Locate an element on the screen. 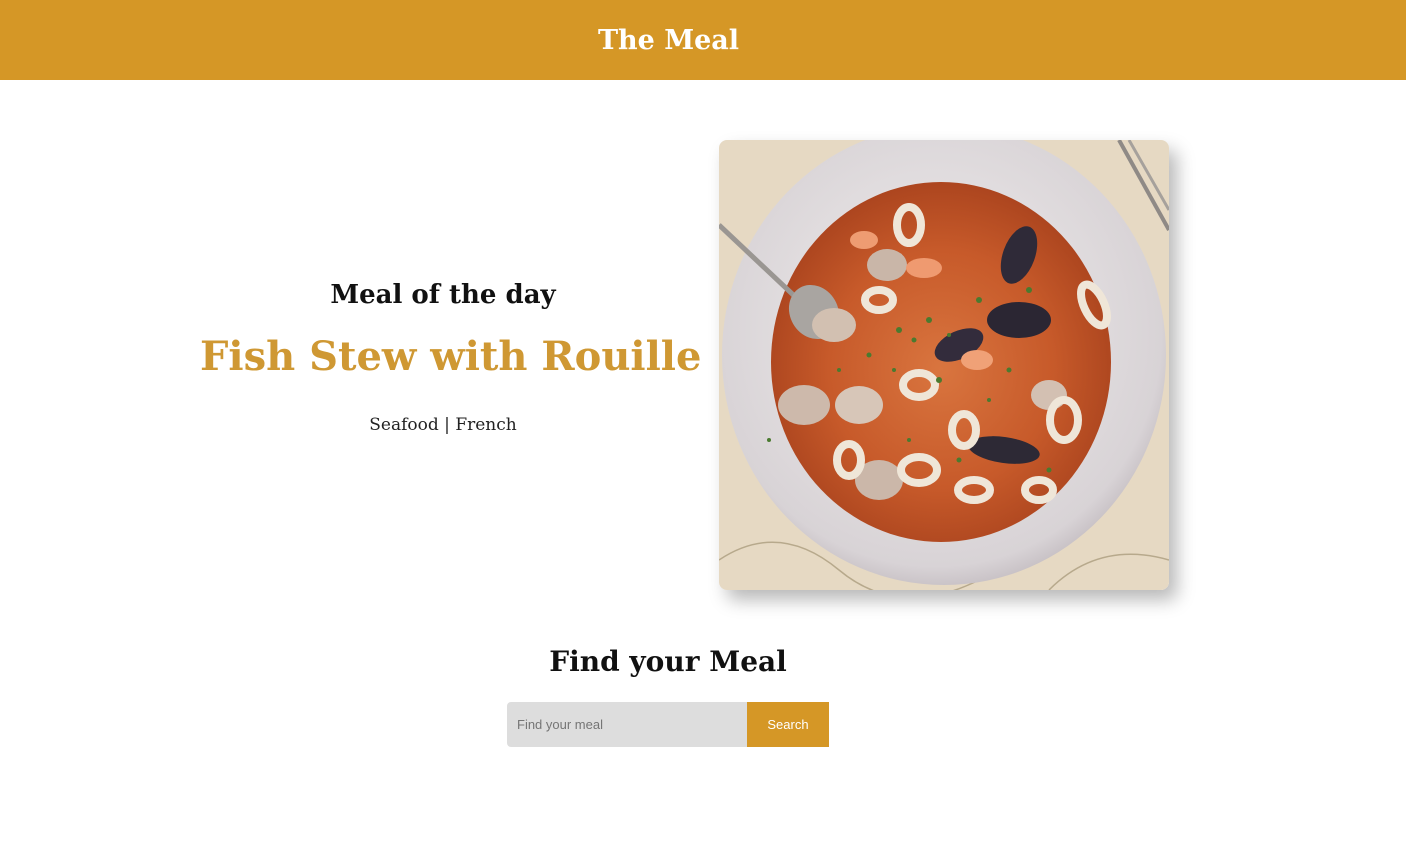 The width and height of the screenshot is (1406, 844). site-header: The Meal is located at coordinates (703, 40).